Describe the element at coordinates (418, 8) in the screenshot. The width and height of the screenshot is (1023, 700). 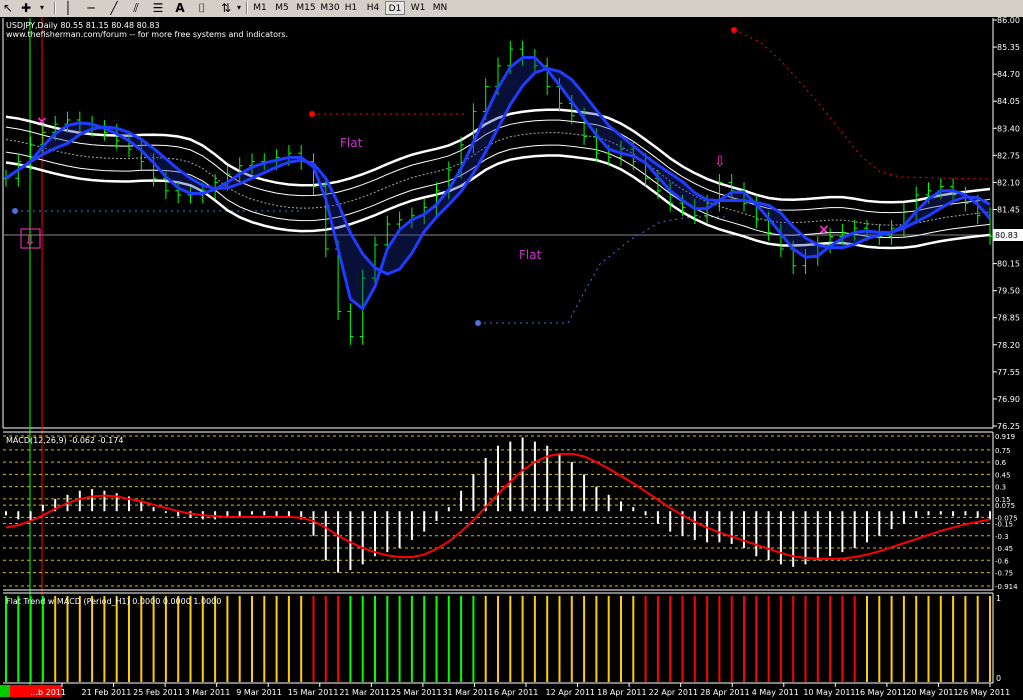
I see `timeframe-w1-button: W1` at that location.